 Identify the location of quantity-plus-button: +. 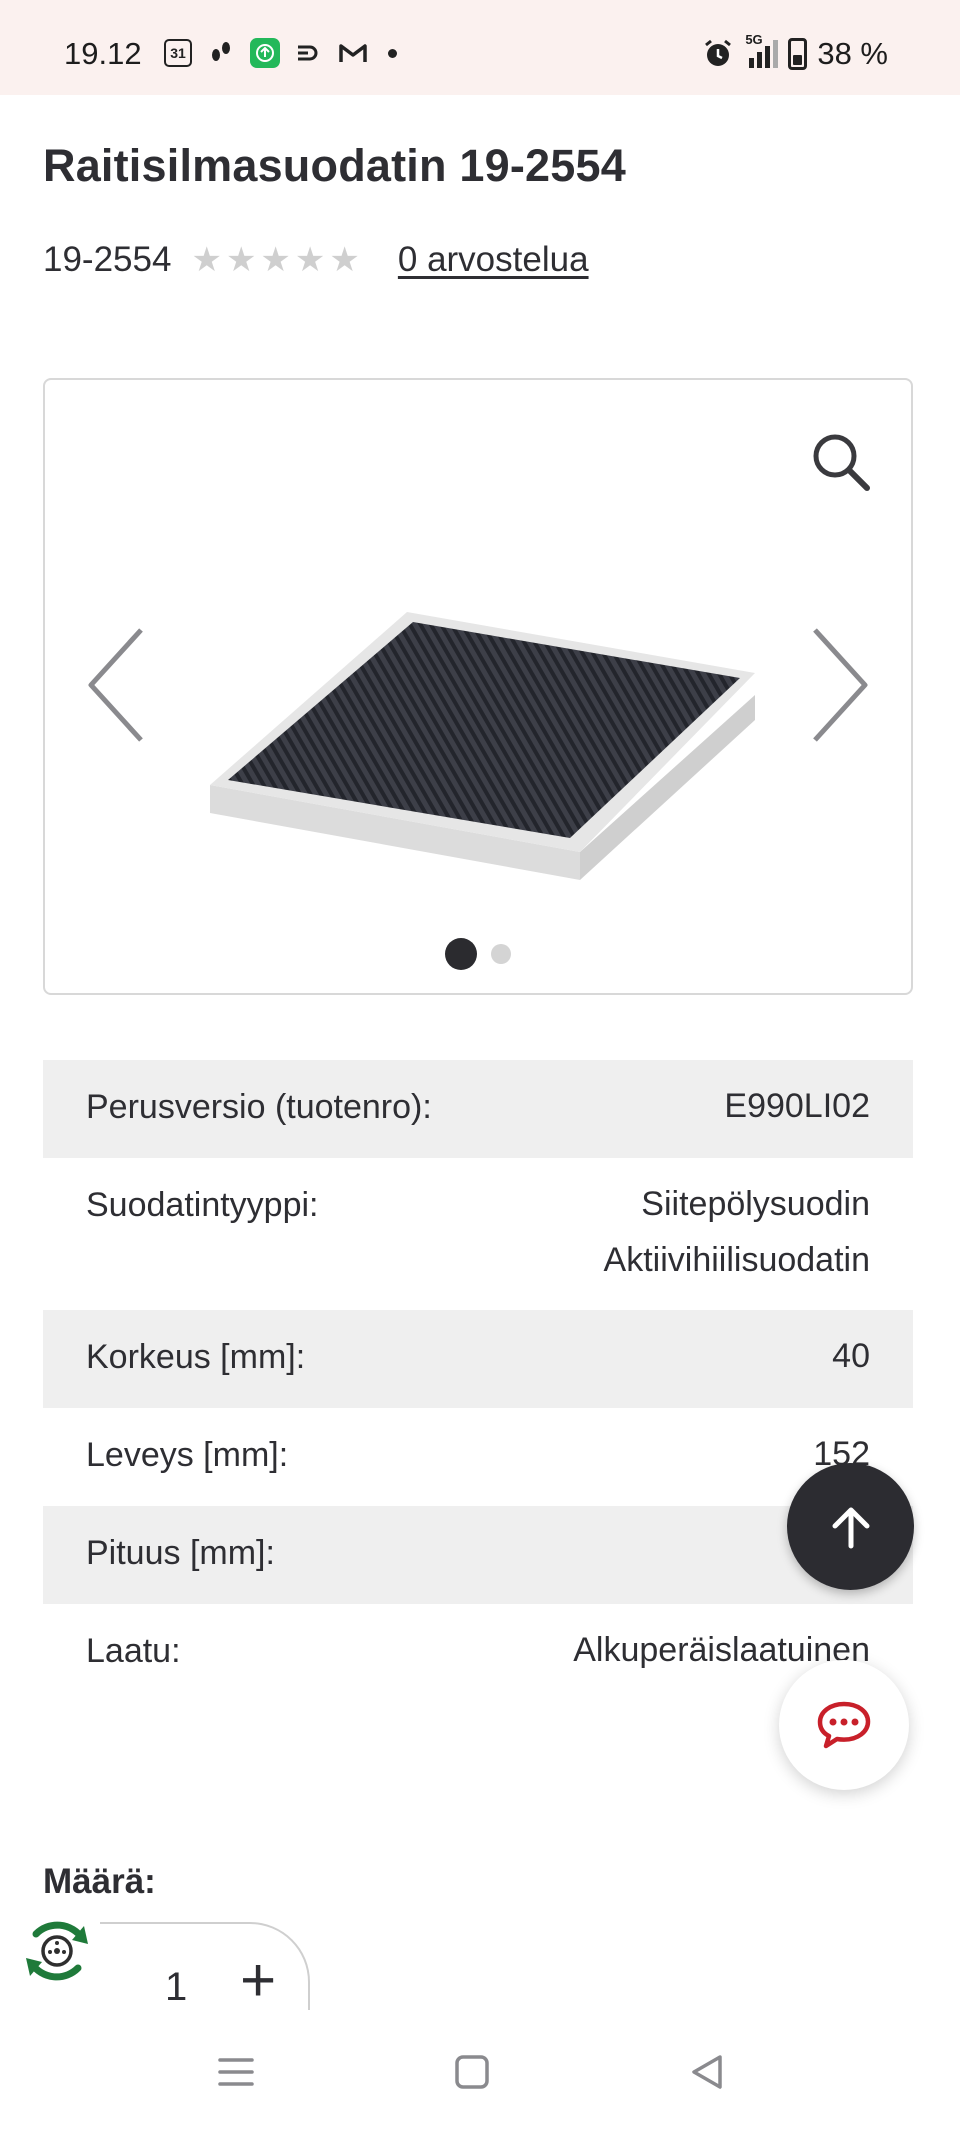
(258, 1981).